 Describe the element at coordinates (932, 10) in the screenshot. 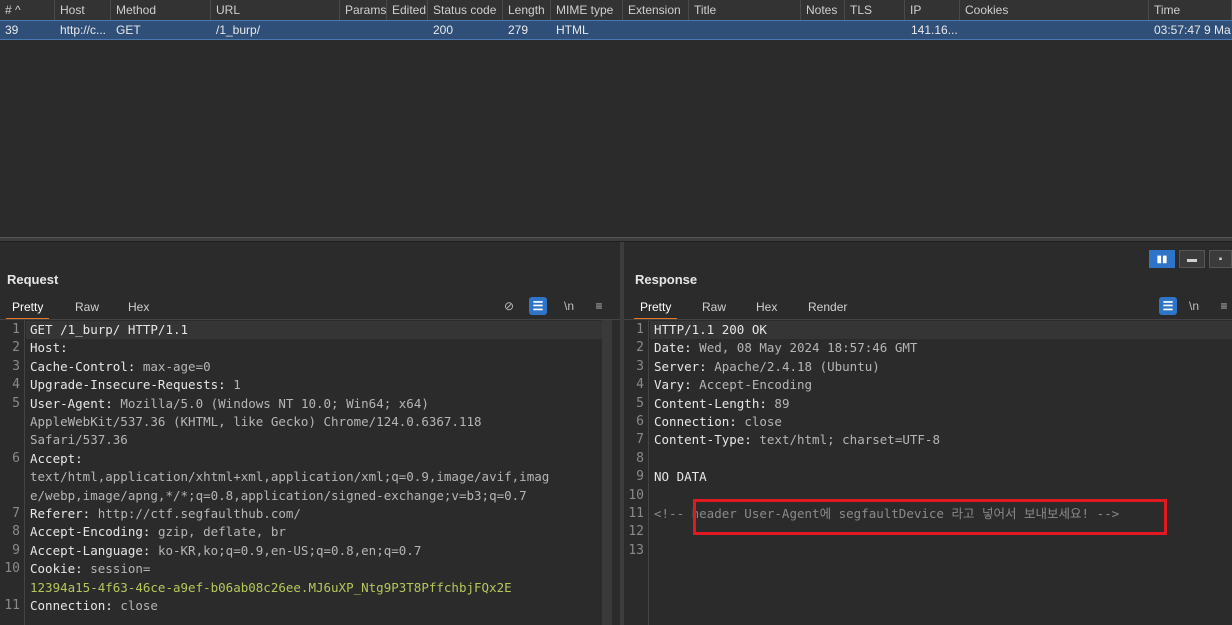

I see `column-header: IP` at that location.